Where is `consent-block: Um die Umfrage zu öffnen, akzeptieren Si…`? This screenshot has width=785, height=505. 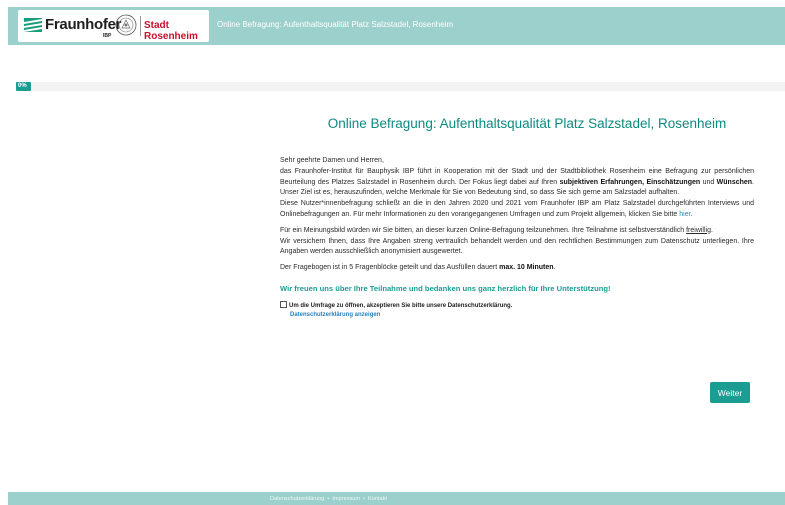
consent-block: Um die Umfrage zu öffnen, akzeptieren Si… is located at coordinates (517, 310).